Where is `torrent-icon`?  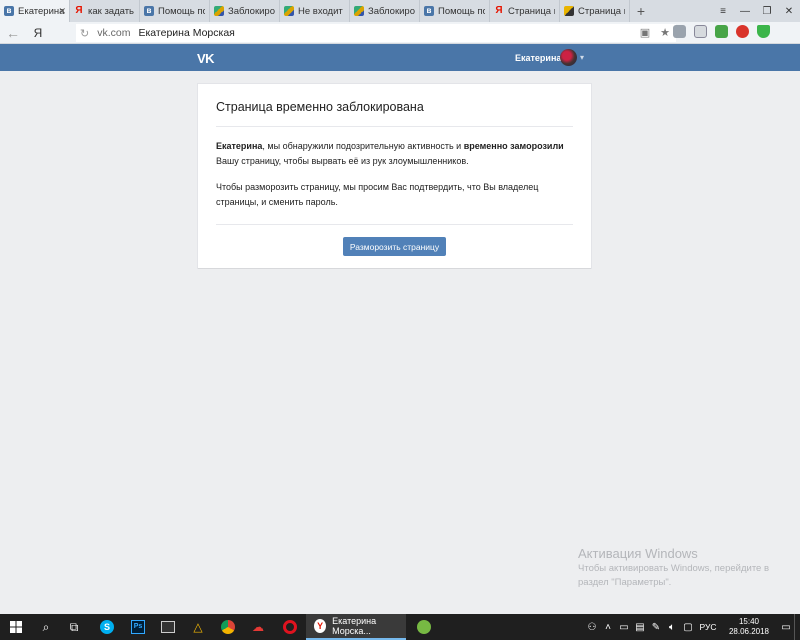
torrent-icon is located at coordinates (424, 627).